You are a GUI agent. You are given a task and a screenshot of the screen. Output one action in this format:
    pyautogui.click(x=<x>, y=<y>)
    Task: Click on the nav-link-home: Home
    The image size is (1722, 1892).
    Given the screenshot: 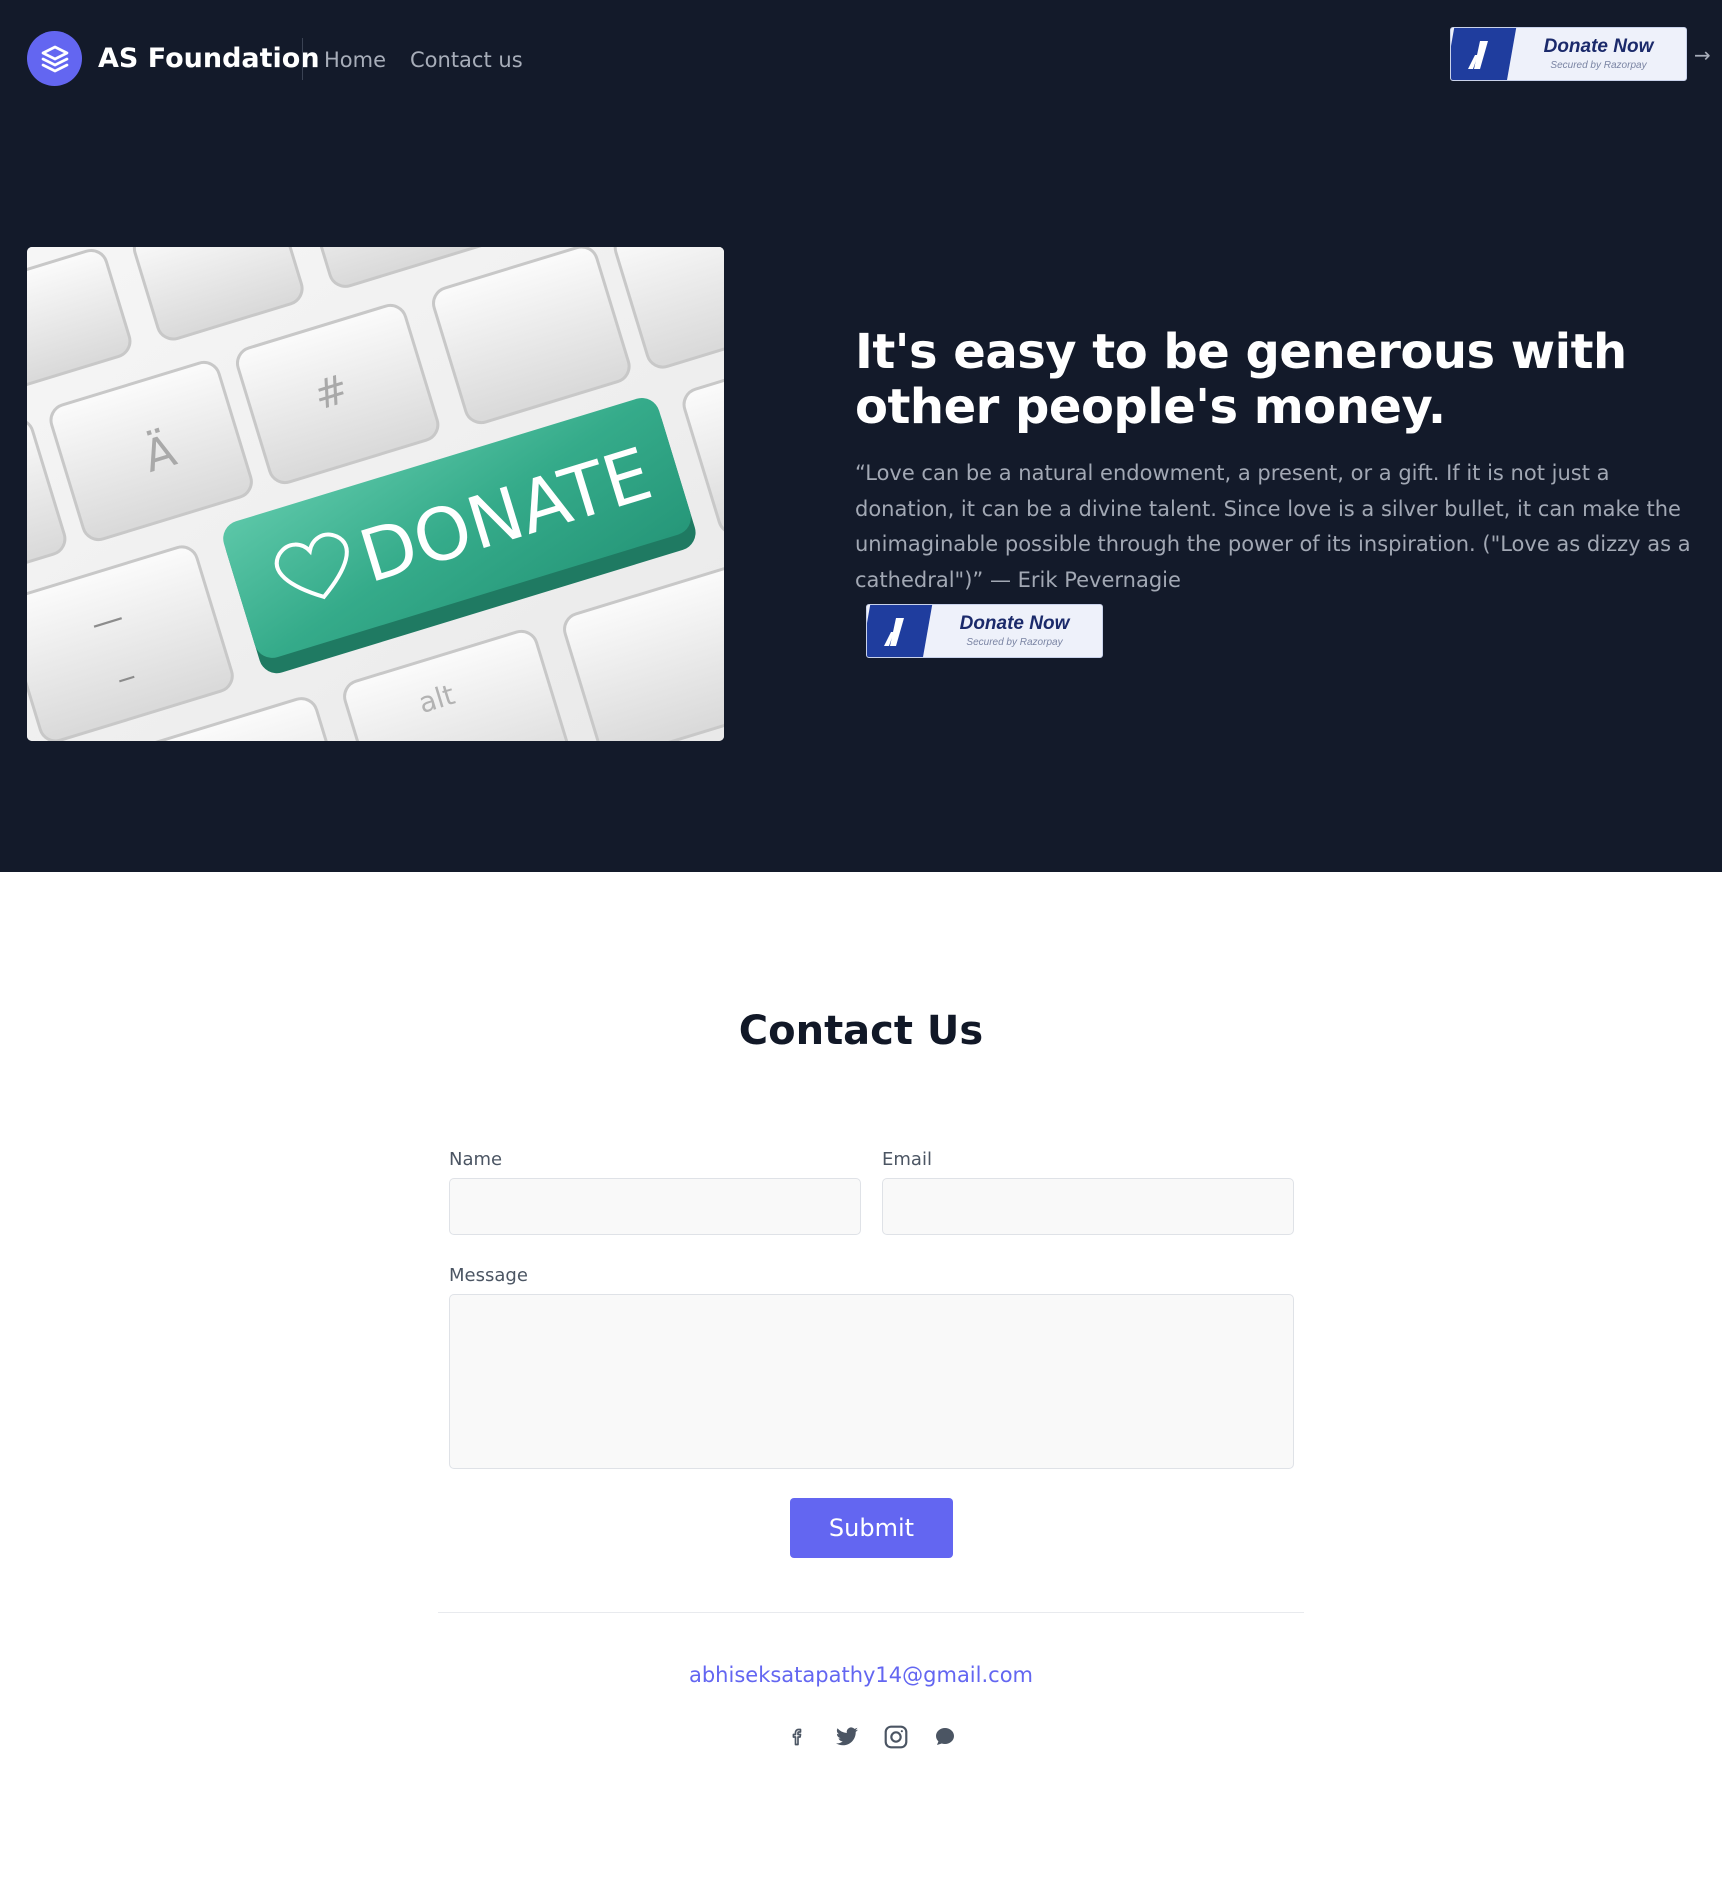 What is the action you would take?
    pyautogui.click(x=355, y=60)
    